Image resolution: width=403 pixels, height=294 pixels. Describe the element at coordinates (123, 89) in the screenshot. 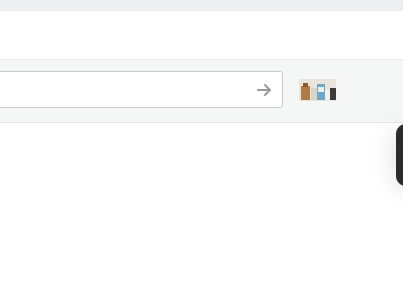

I see `search-input` at that location.